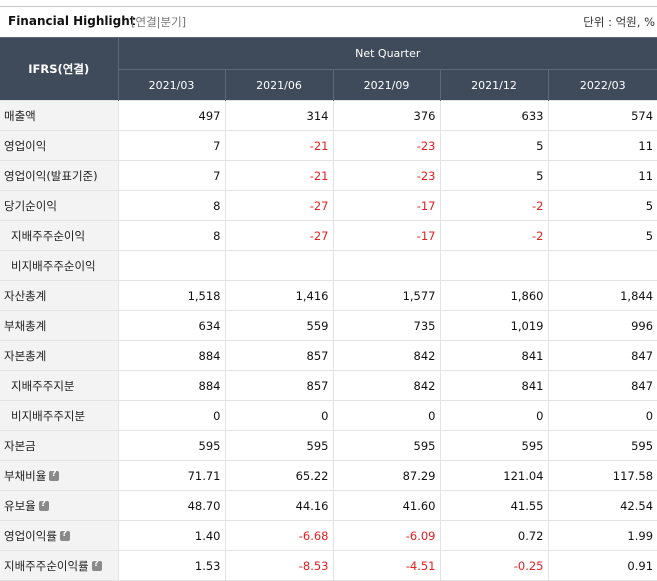  Describe the element at coordinates (59, 69) in the screenshot. I see `row-header: IFRS(연결)` at that location.